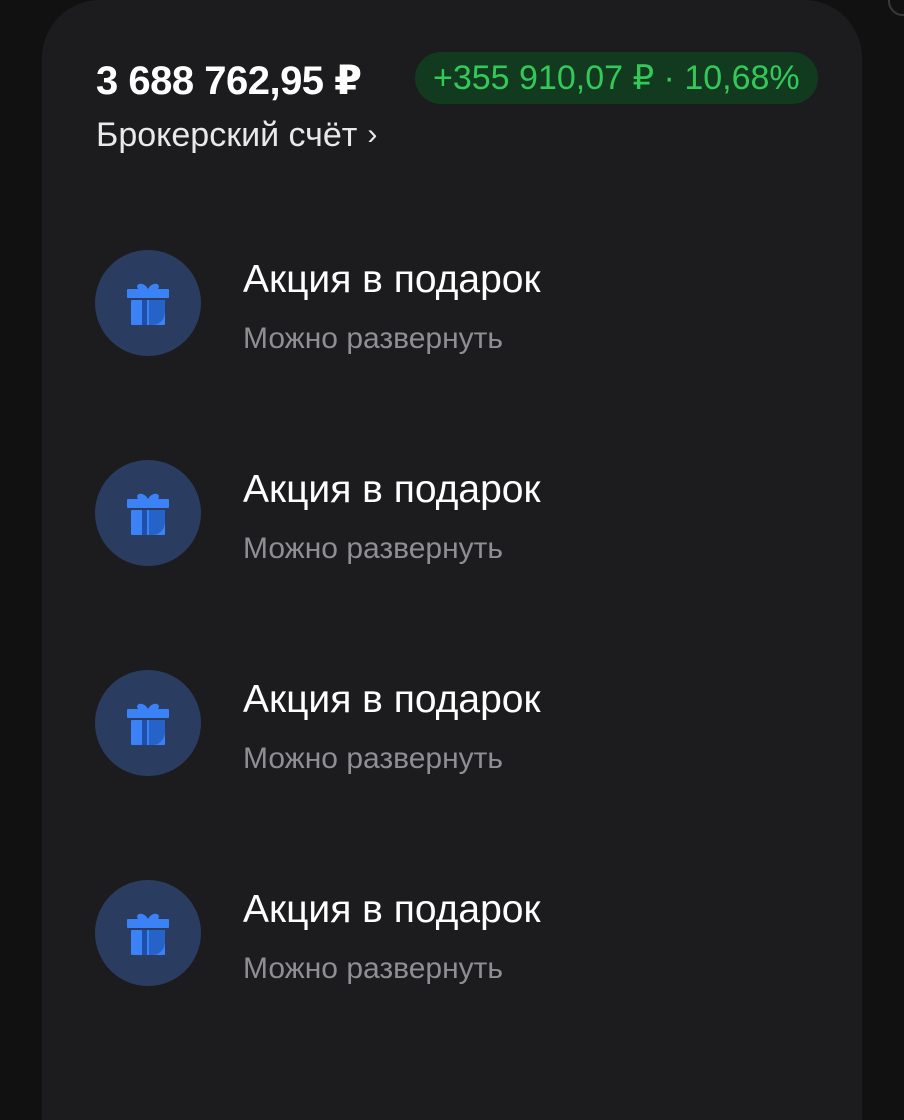  I want to click on chevron-right-icon: ›, so click(372, 134).